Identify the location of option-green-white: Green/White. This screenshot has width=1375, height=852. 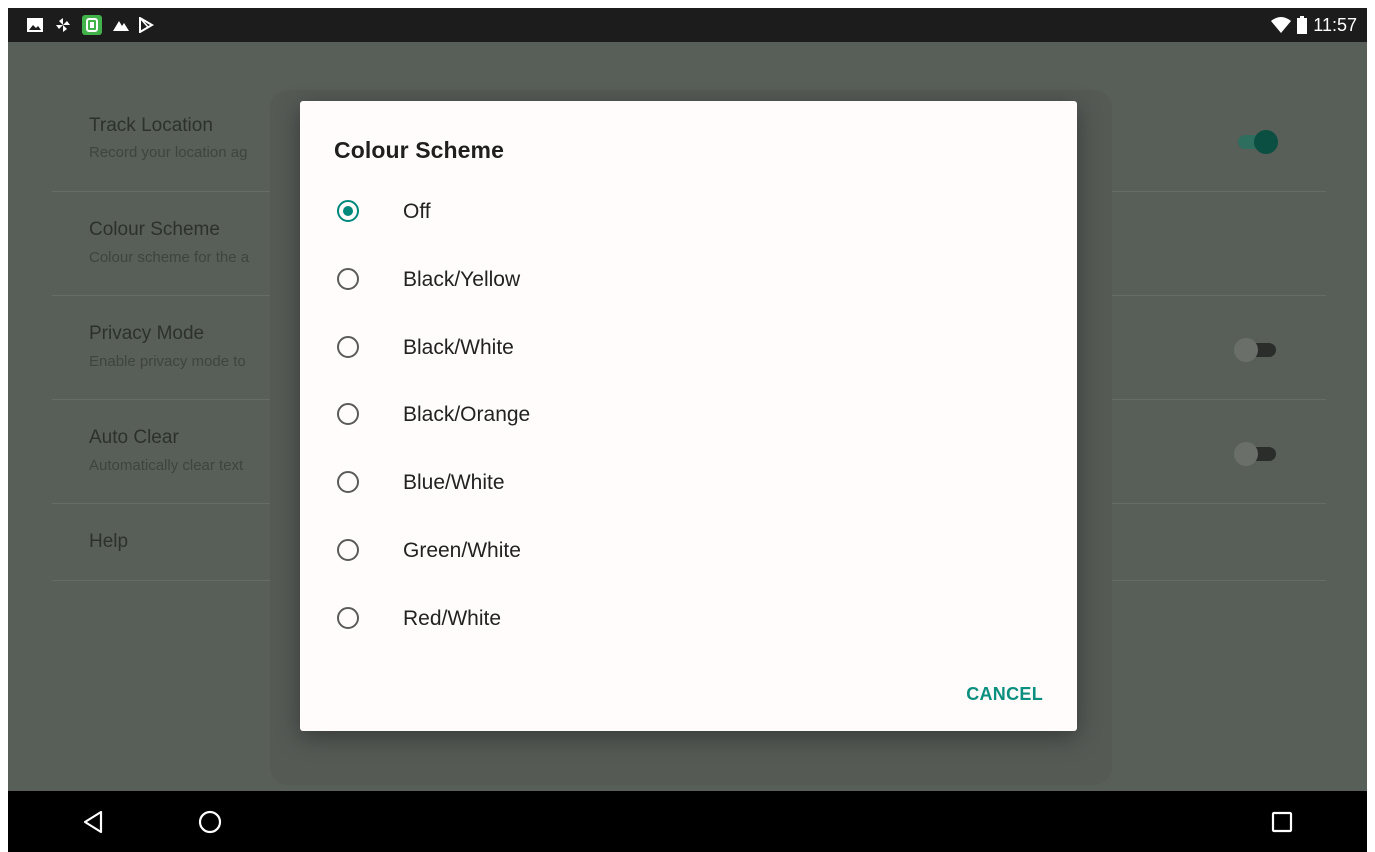
(690, 551).